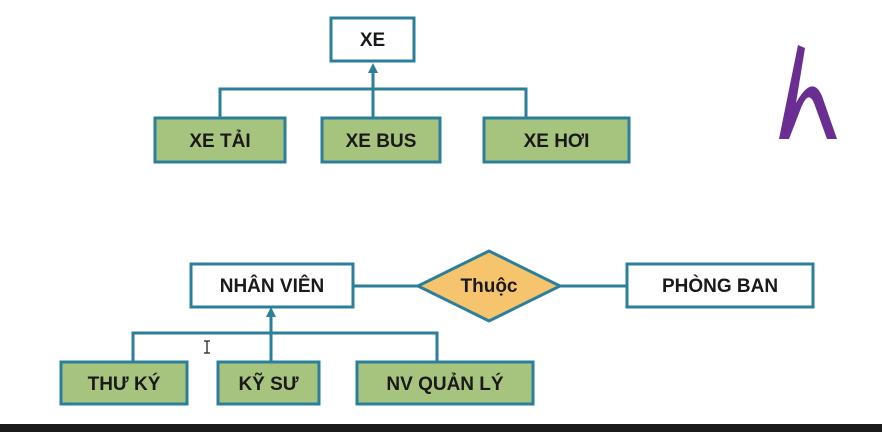  What do you see at coordinates (373, 68) in the screenshot?
I see `vehicle-arrowhead` at bounding box center [373, 68].